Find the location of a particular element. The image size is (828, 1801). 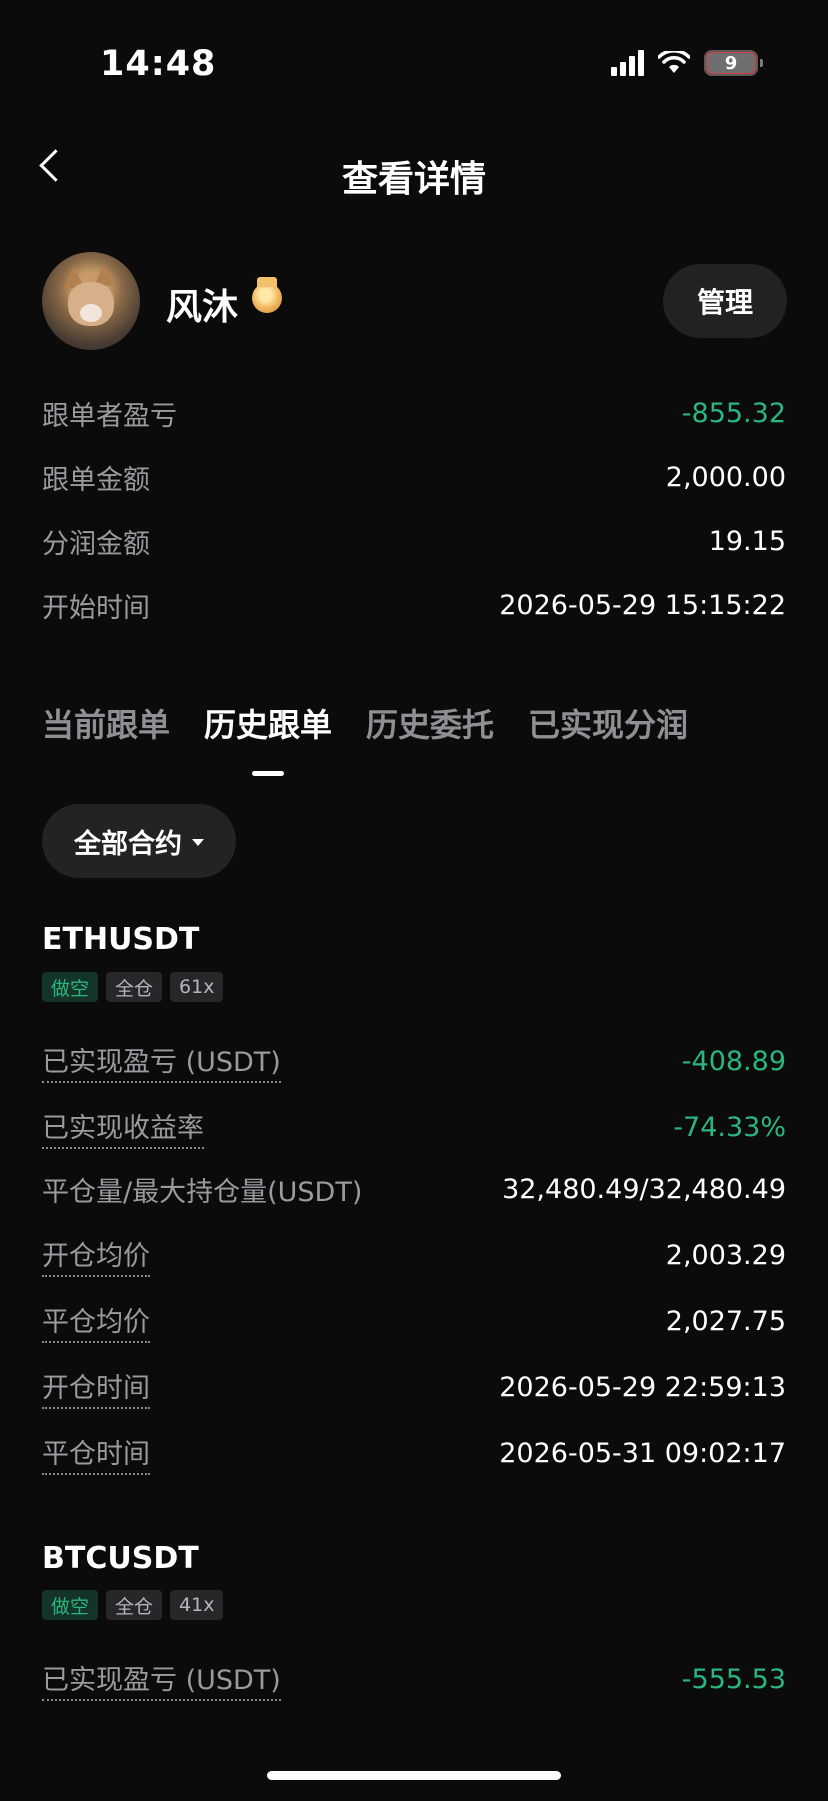

summary-row-profit-share: 分润金额 19.15 is located at coordinates (414, 541).